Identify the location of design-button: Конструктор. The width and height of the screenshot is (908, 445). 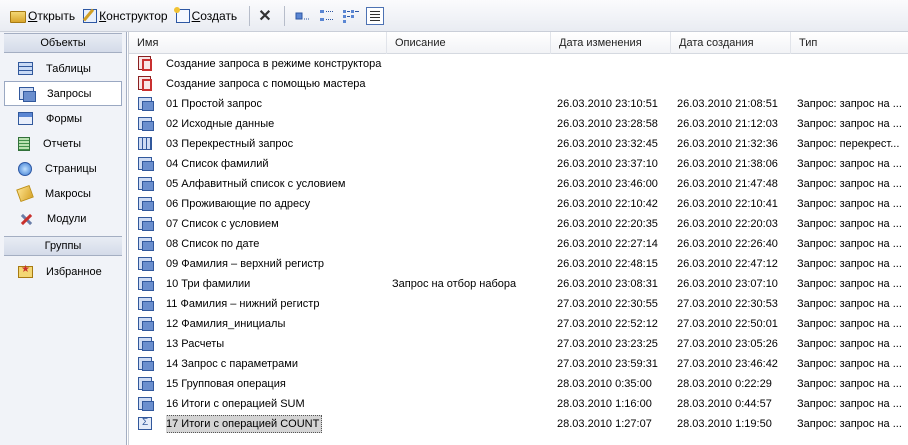
(125, 16).